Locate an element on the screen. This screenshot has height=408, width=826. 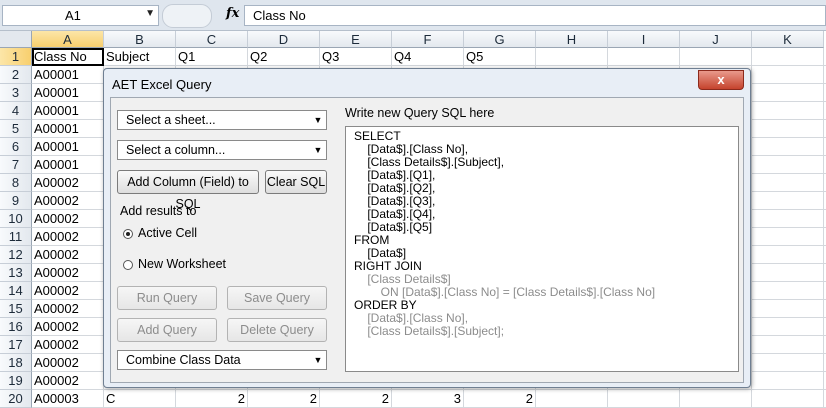
cell-e20: 2 is located at coordinates (356, 399).